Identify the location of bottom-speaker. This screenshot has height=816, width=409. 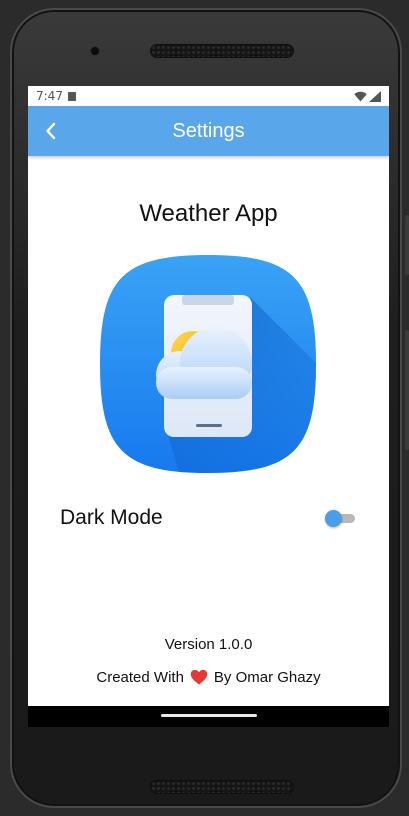
(222, 787).